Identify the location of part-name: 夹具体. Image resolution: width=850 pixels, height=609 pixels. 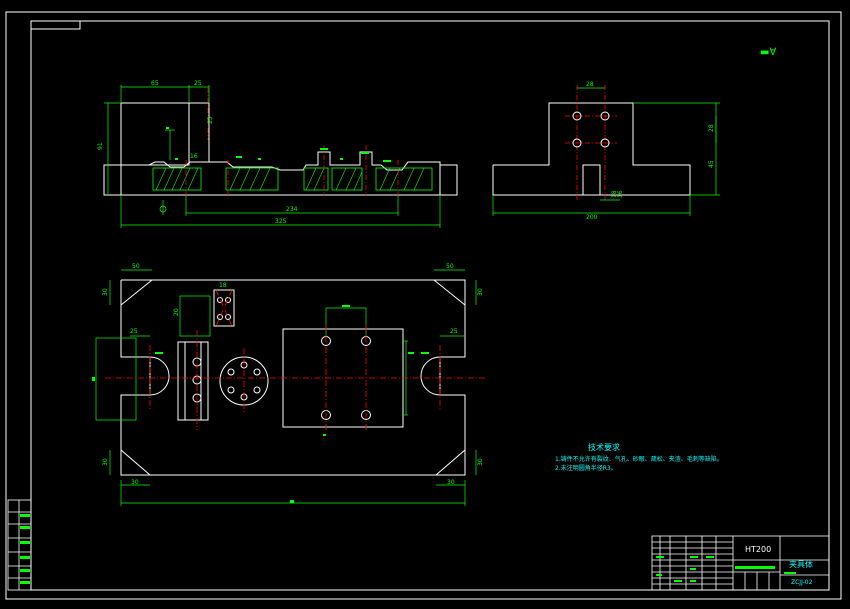
(801, 564).